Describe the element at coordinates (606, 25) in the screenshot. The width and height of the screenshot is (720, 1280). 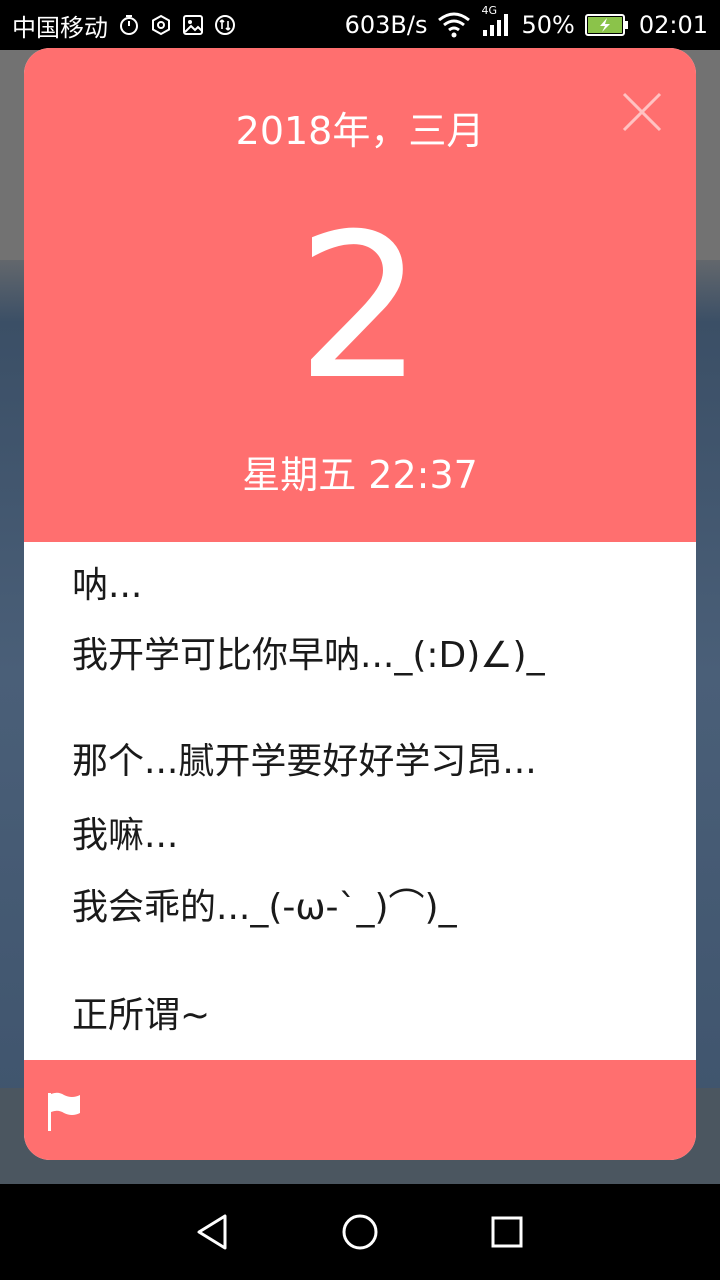
I see `battery-icon` at that location.